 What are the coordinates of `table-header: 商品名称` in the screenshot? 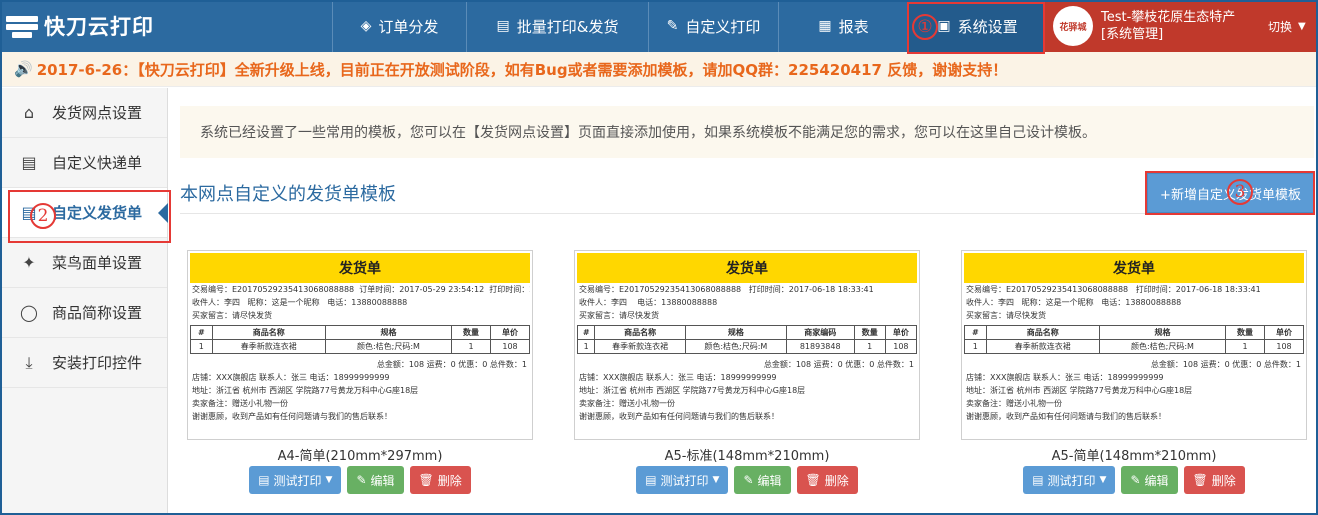 It's located at (1042, 332).